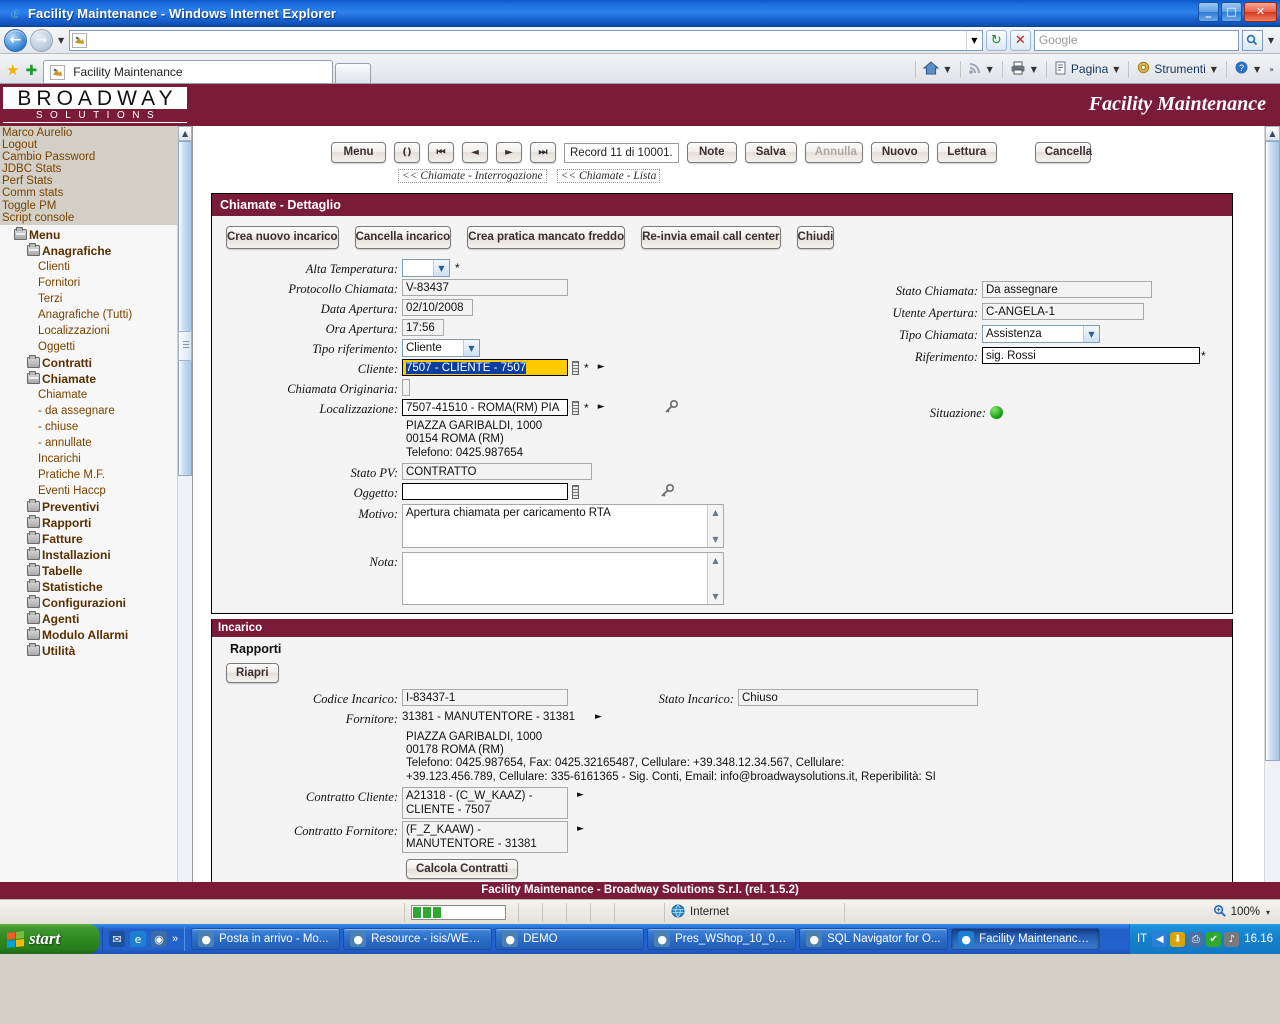 The width and height of the screenshot is (1280, 1024). I want to click on page-scrollbar-thumb, so click(1272, 451).